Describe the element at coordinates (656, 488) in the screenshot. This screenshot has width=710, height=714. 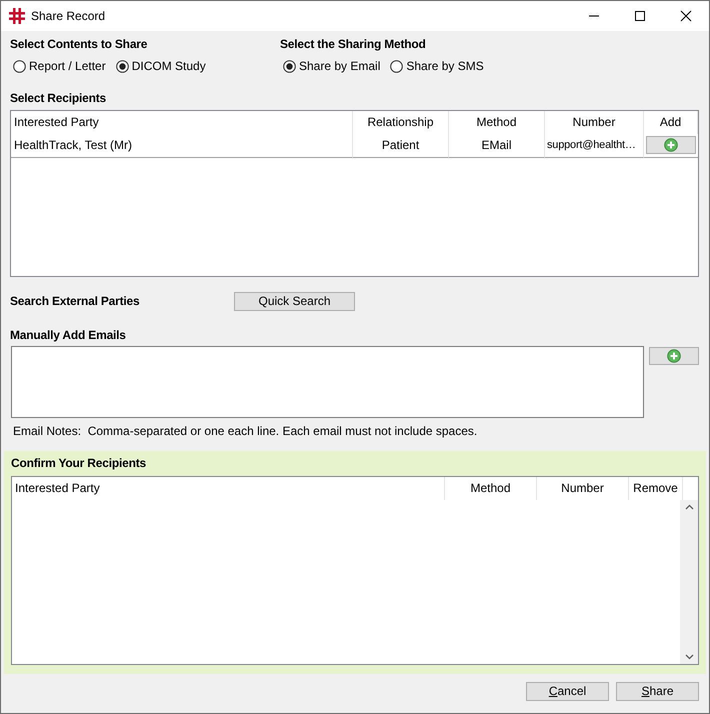
I see `column-header: Remove` at that location.